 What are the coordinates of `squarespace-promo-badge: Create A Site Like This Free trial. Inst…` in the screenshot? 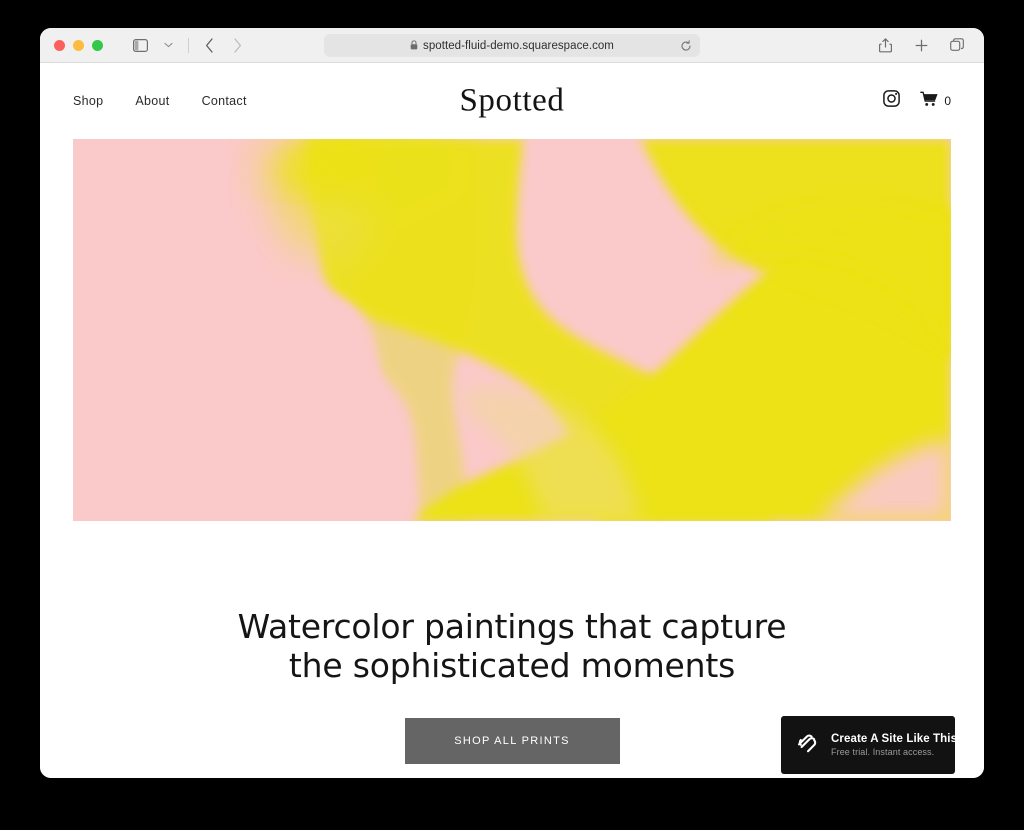 It's located at (869, 745).